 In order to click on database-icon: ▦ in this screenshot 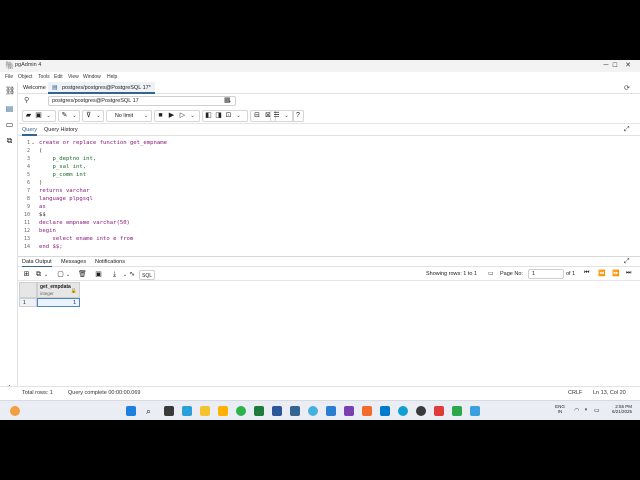, I will do `click(227, 100)`.